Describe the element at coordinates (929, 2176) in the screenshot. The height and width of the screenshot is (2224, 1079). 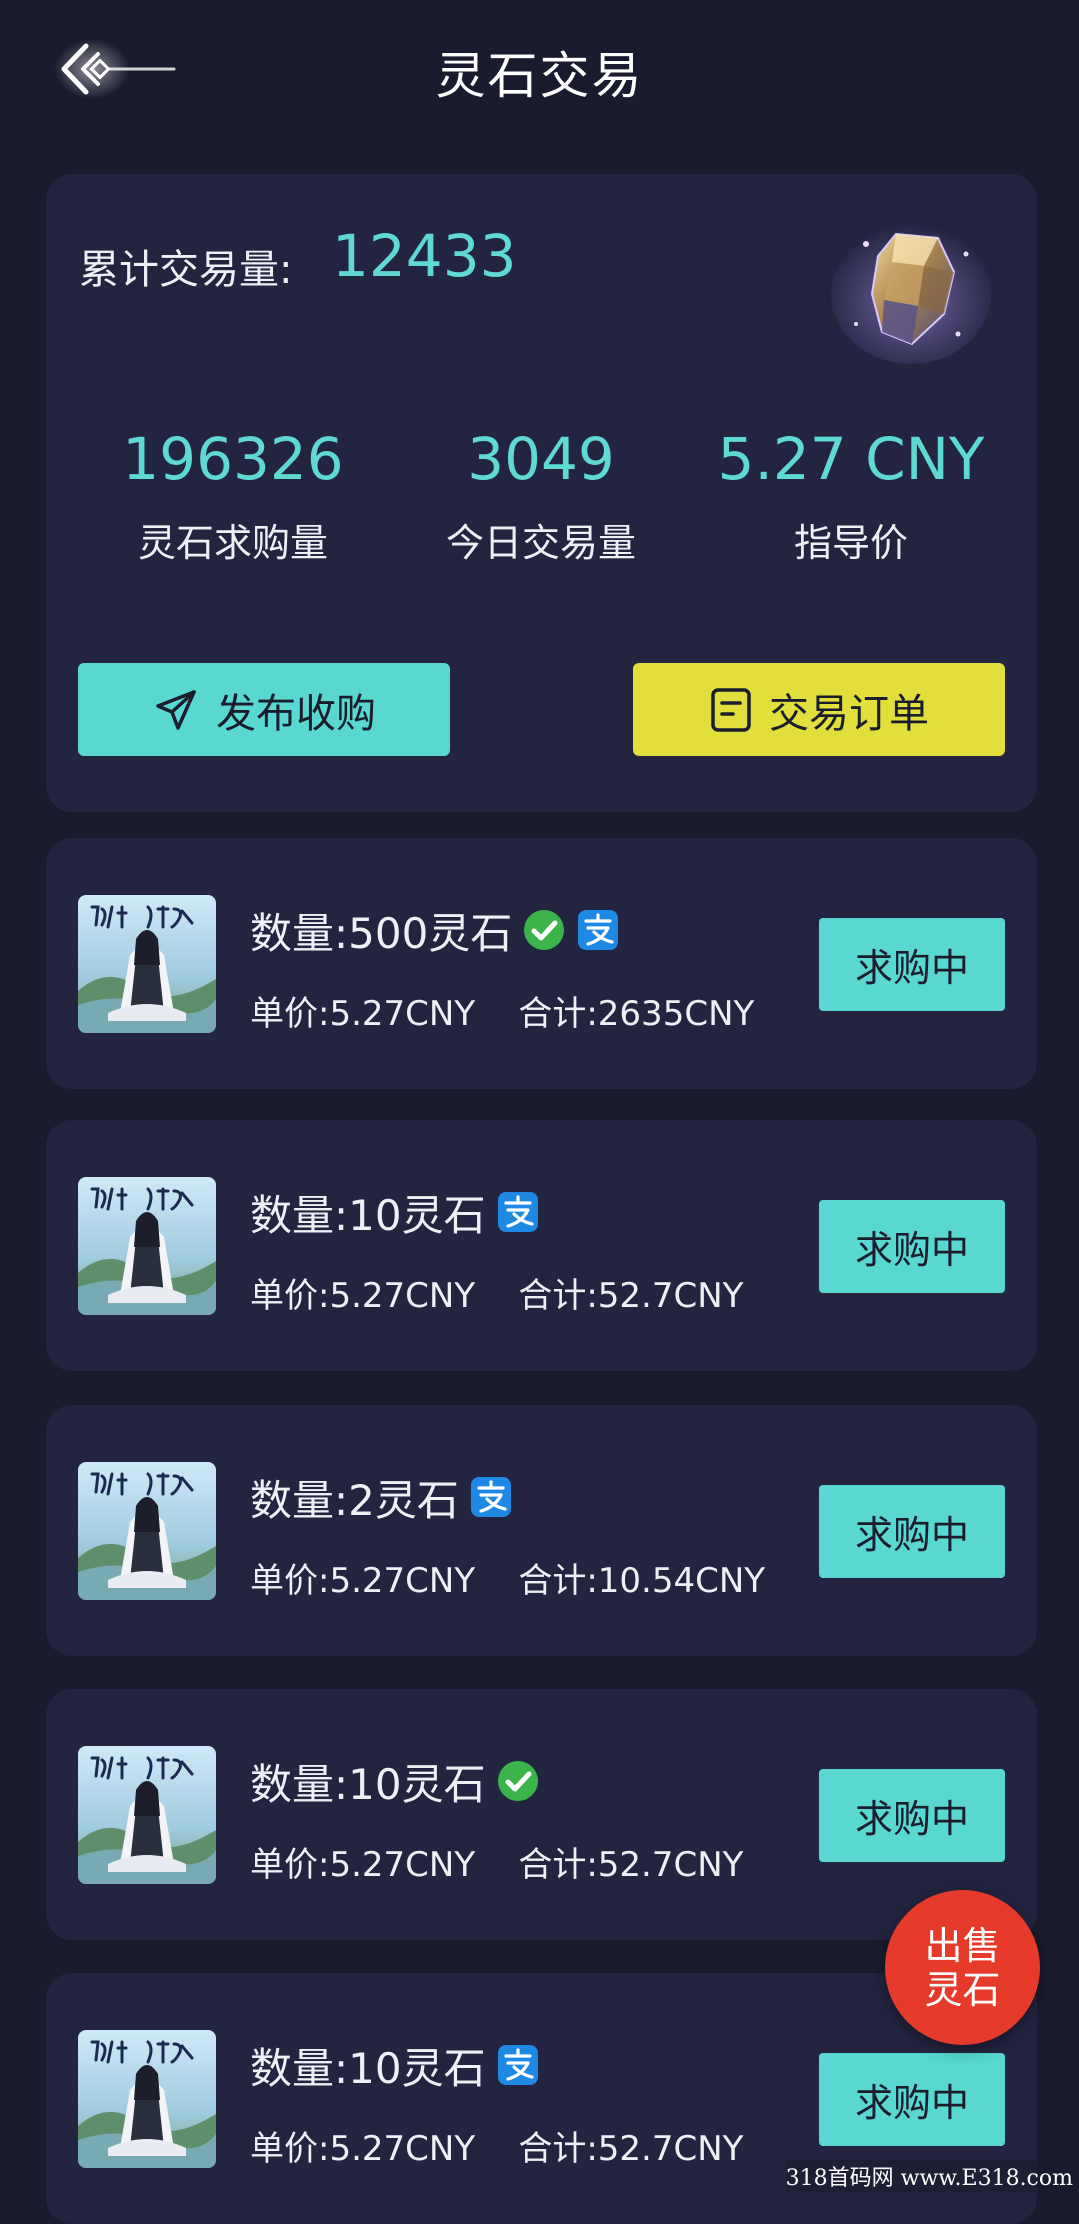
I see `site-watermark: 318首码网 www.E318.com` at that location.